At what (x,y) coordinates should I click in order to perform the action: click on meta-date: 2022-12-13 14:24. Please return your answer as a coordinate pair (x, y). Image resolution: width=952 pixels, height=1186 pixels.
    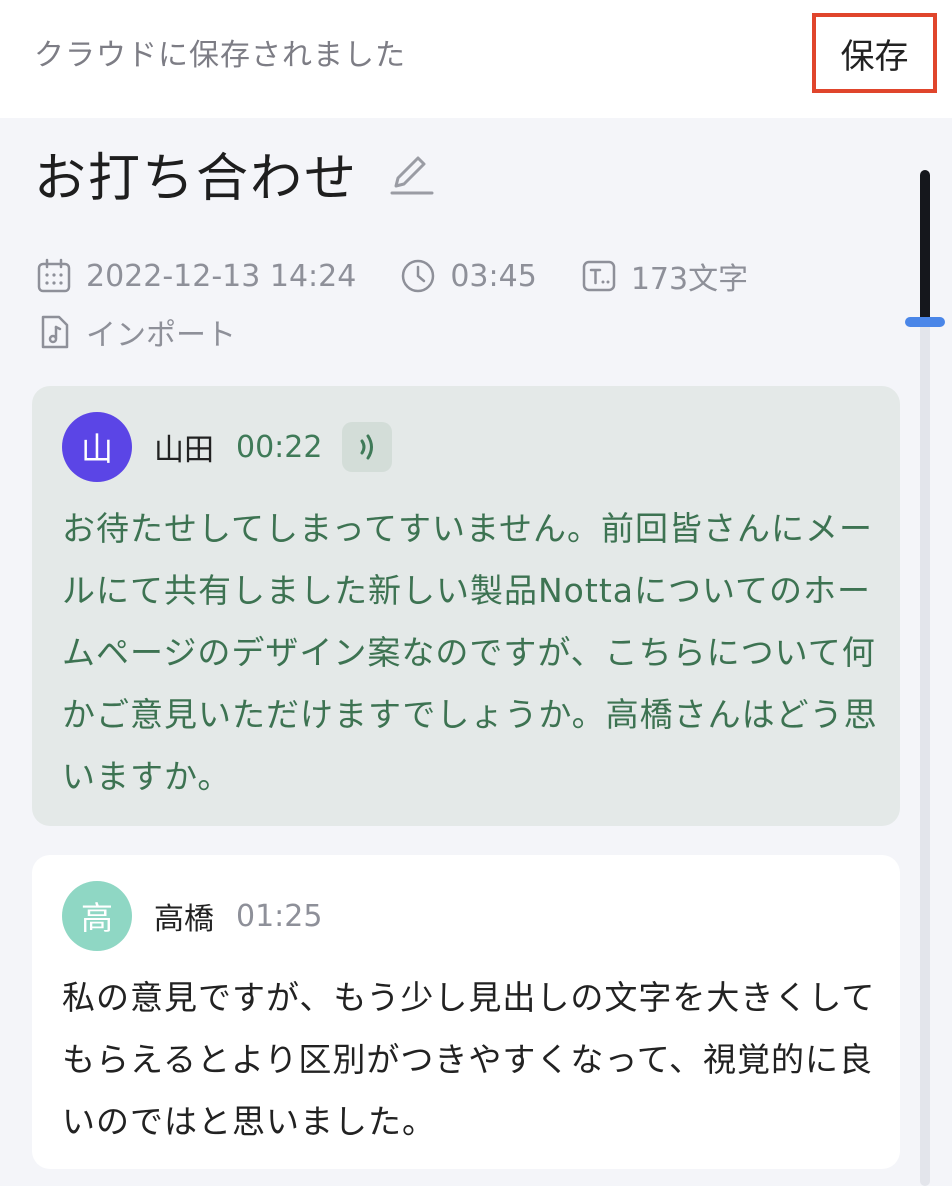
    Looking at the image, I should click on (196, 276).